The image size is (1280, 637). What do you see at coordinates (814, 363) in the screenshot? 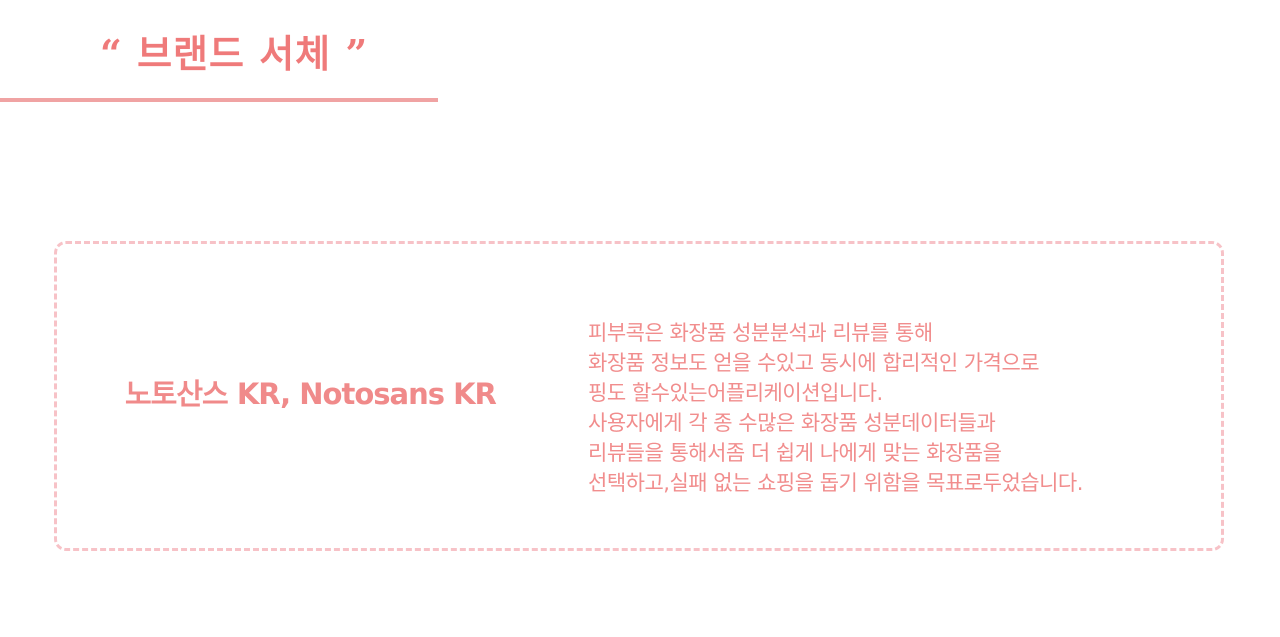
I see `sample-text-line: 화장품 정보도 얻을 수있고 동시에 합리적인 가격으로` at bounding box center [814, 363].